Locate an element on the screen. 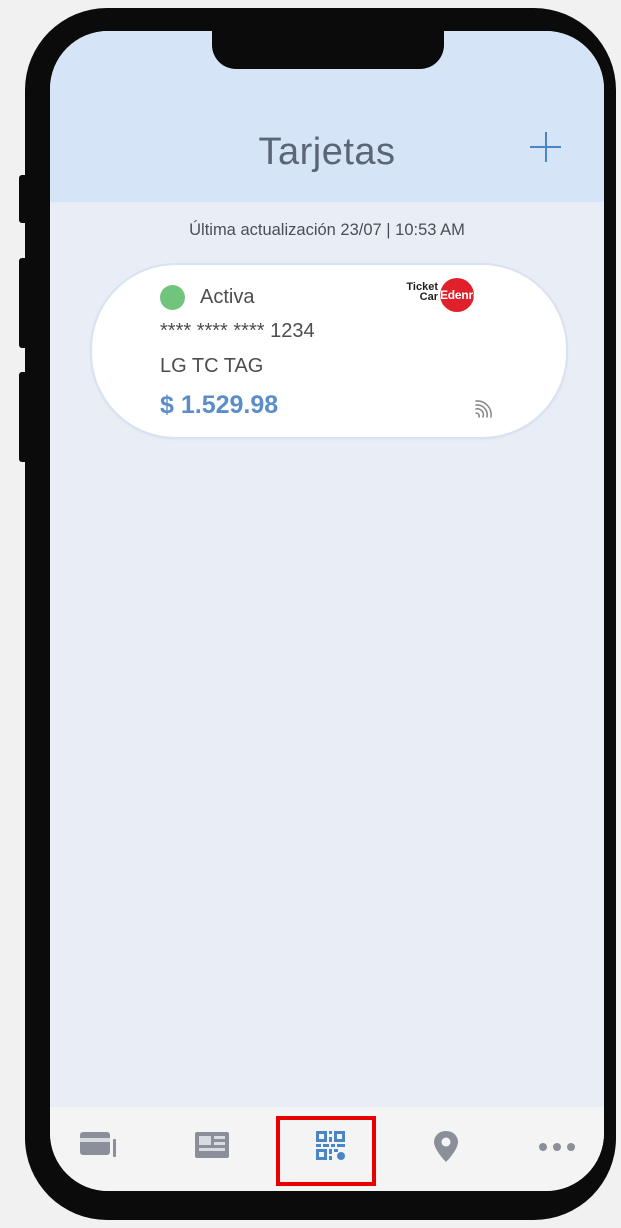  tab-location is located at coordinates (450, 1147).